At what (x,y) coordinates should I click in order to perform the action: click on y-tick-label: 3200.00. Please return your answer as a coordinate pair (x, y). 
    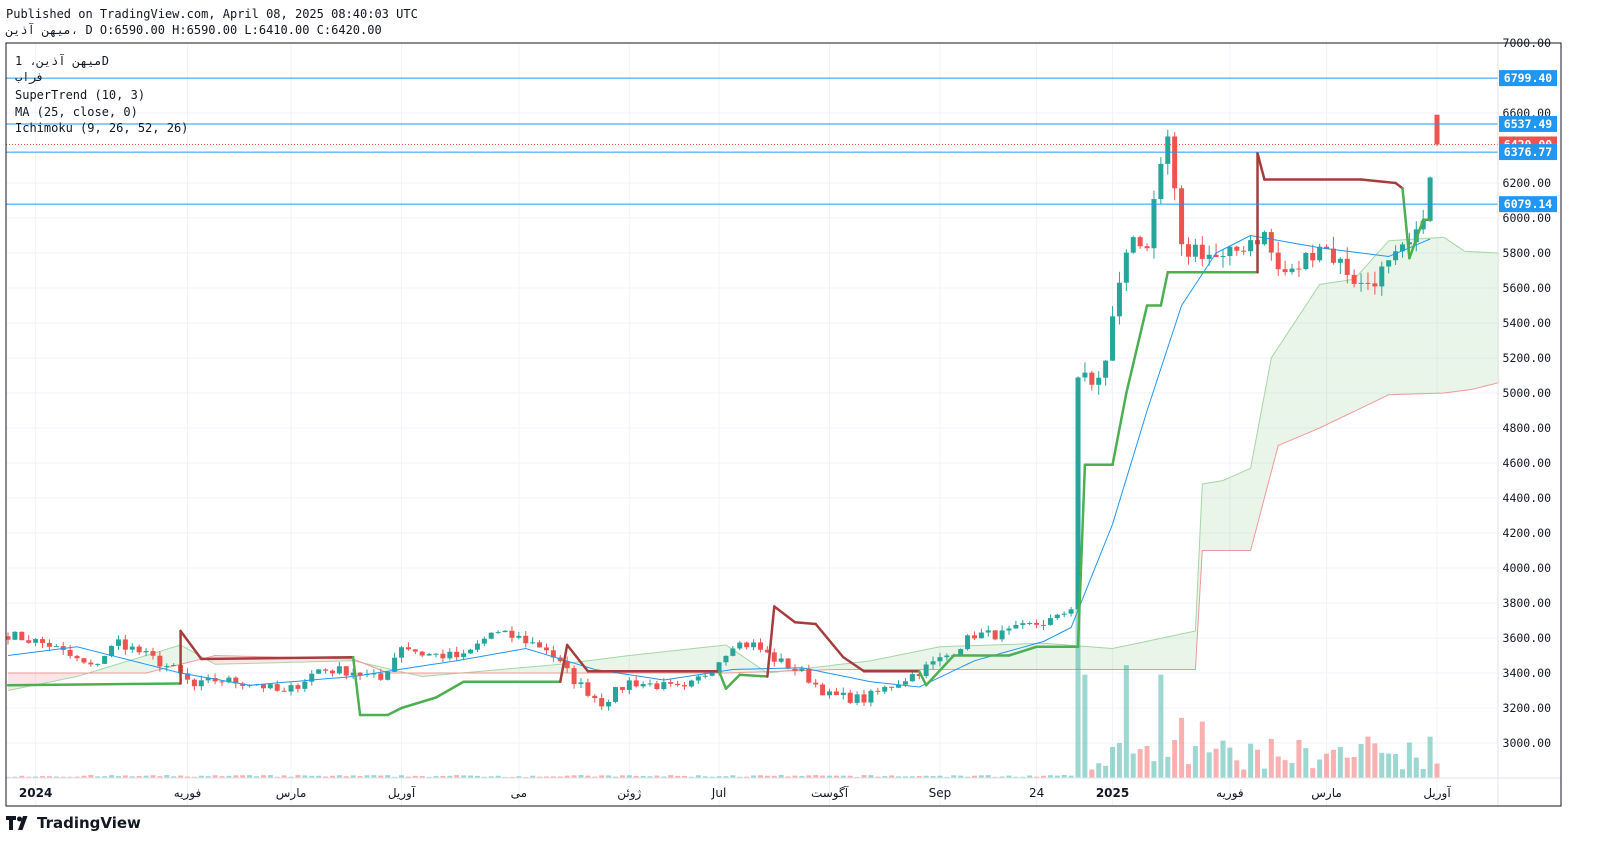
    Looking at the image, I should click on (1527, 708).